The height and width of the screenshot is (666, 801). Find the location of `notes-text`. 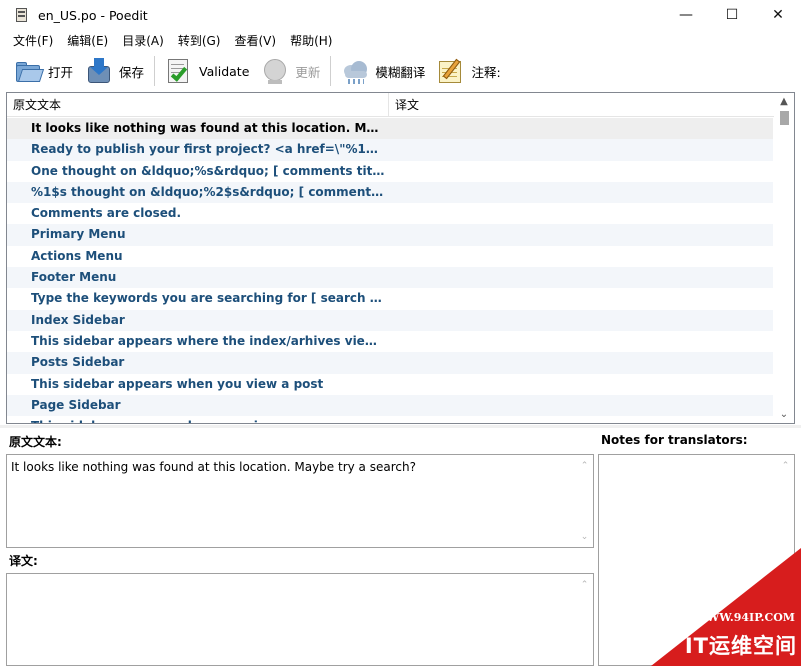

notes-text is located at coordinates (696, 459).